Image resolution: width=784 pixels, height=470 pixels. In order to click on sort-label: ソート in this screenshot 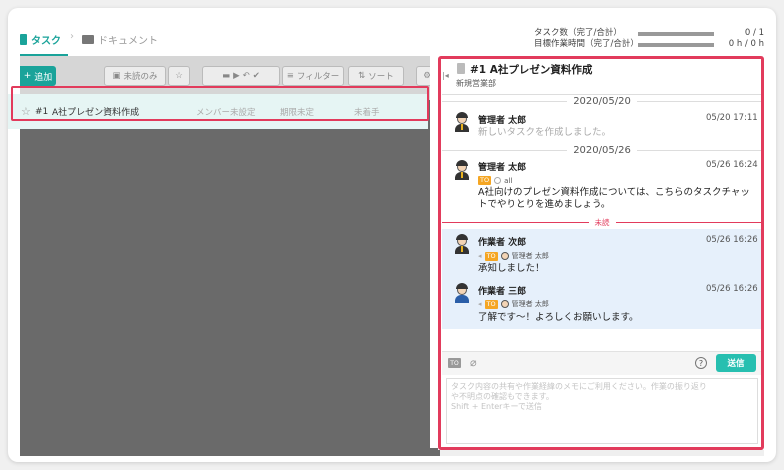, I will do `click(381, 77)`.